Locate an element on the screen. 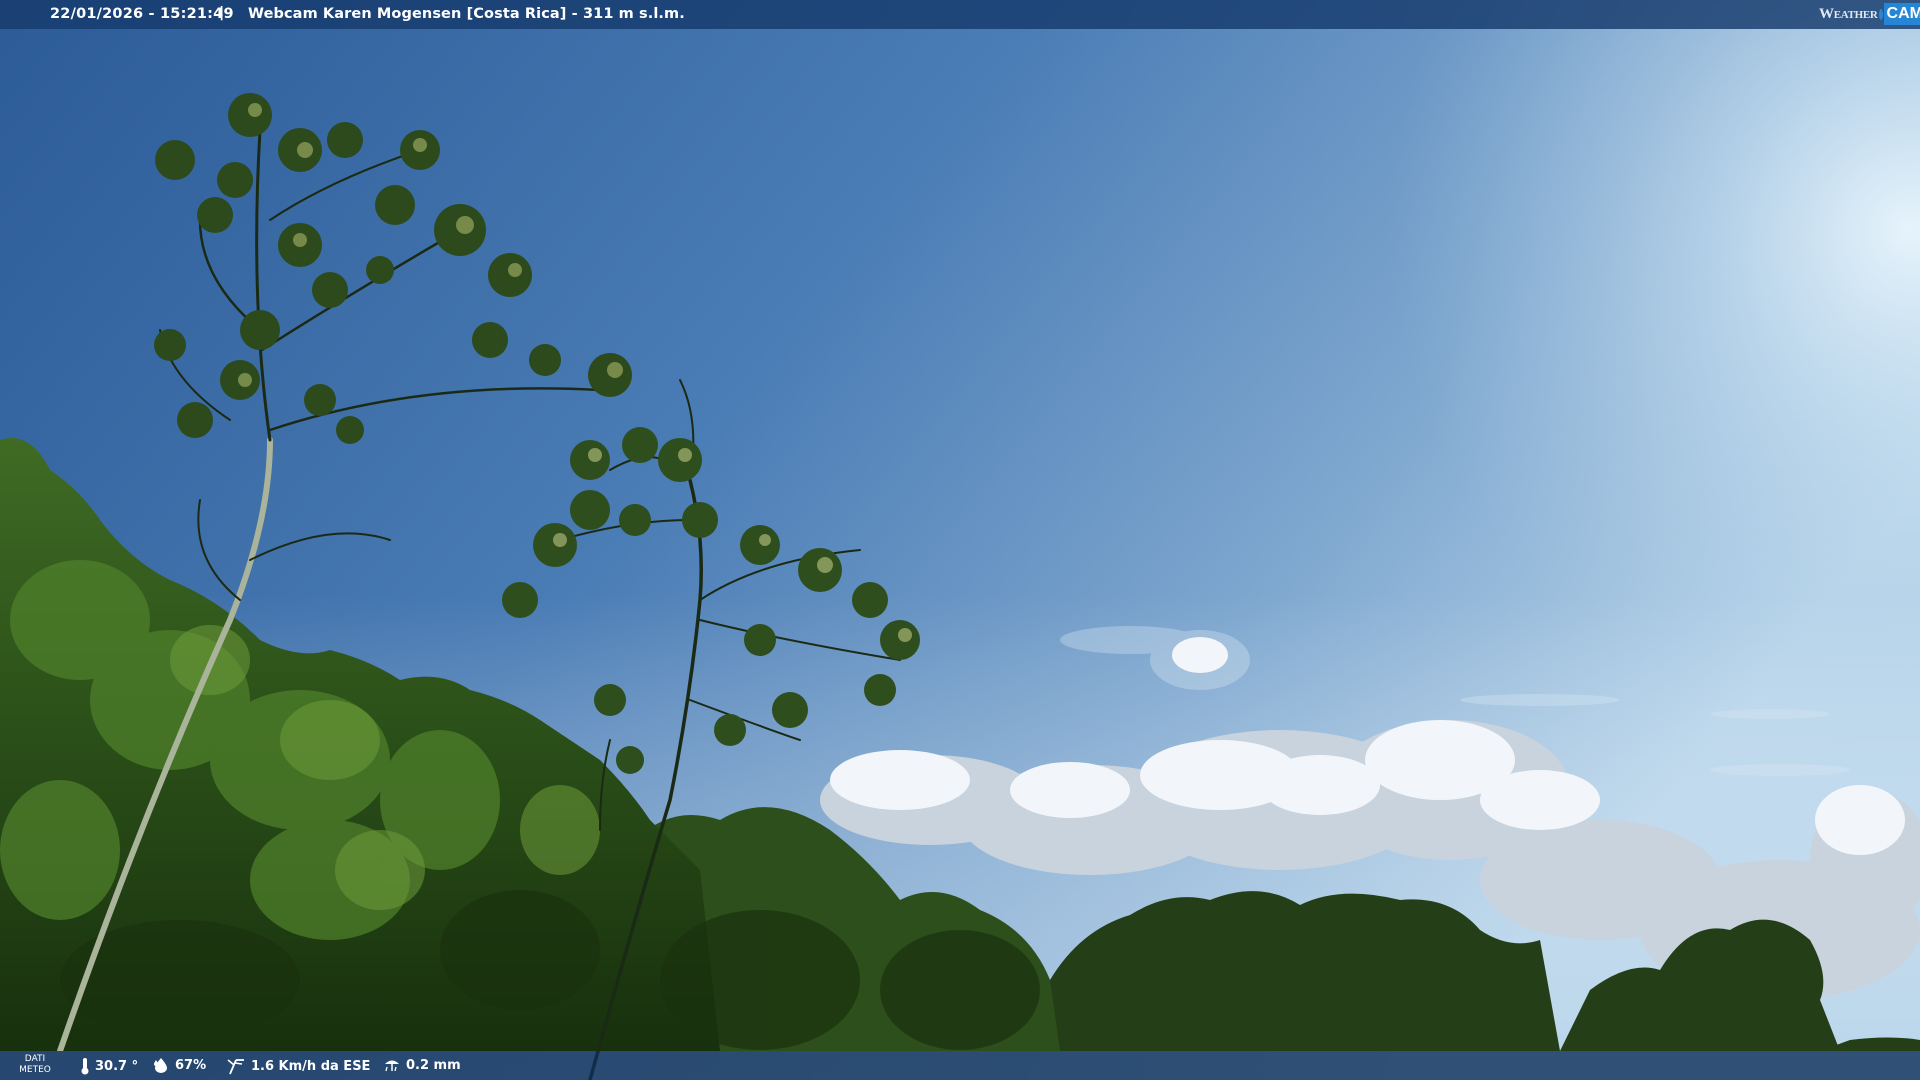 The height and width of the screenshot is (1080, 1920). temperature-reading: 30.7 ° is located at coordinates (109, 1066).